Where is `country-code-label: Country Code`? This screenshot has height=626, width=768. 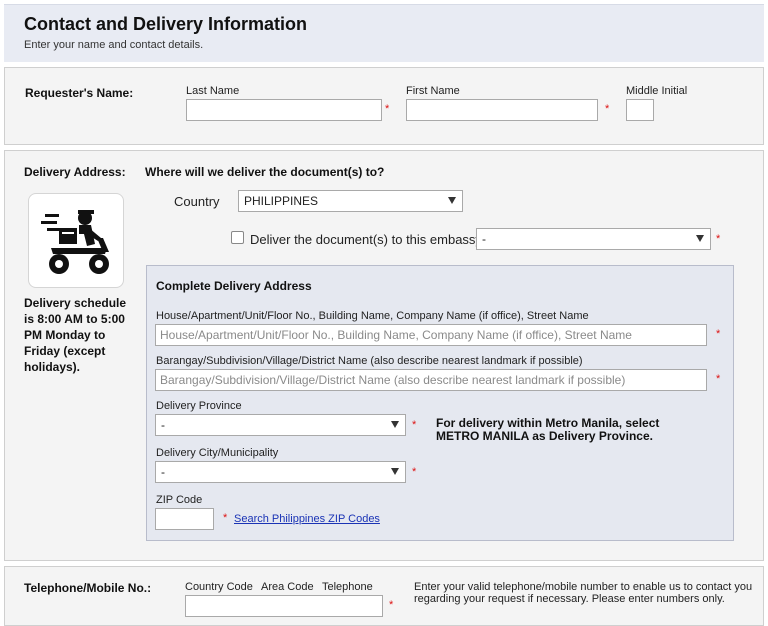 country-code-label: Country Code is located at coordinates (219, 587).